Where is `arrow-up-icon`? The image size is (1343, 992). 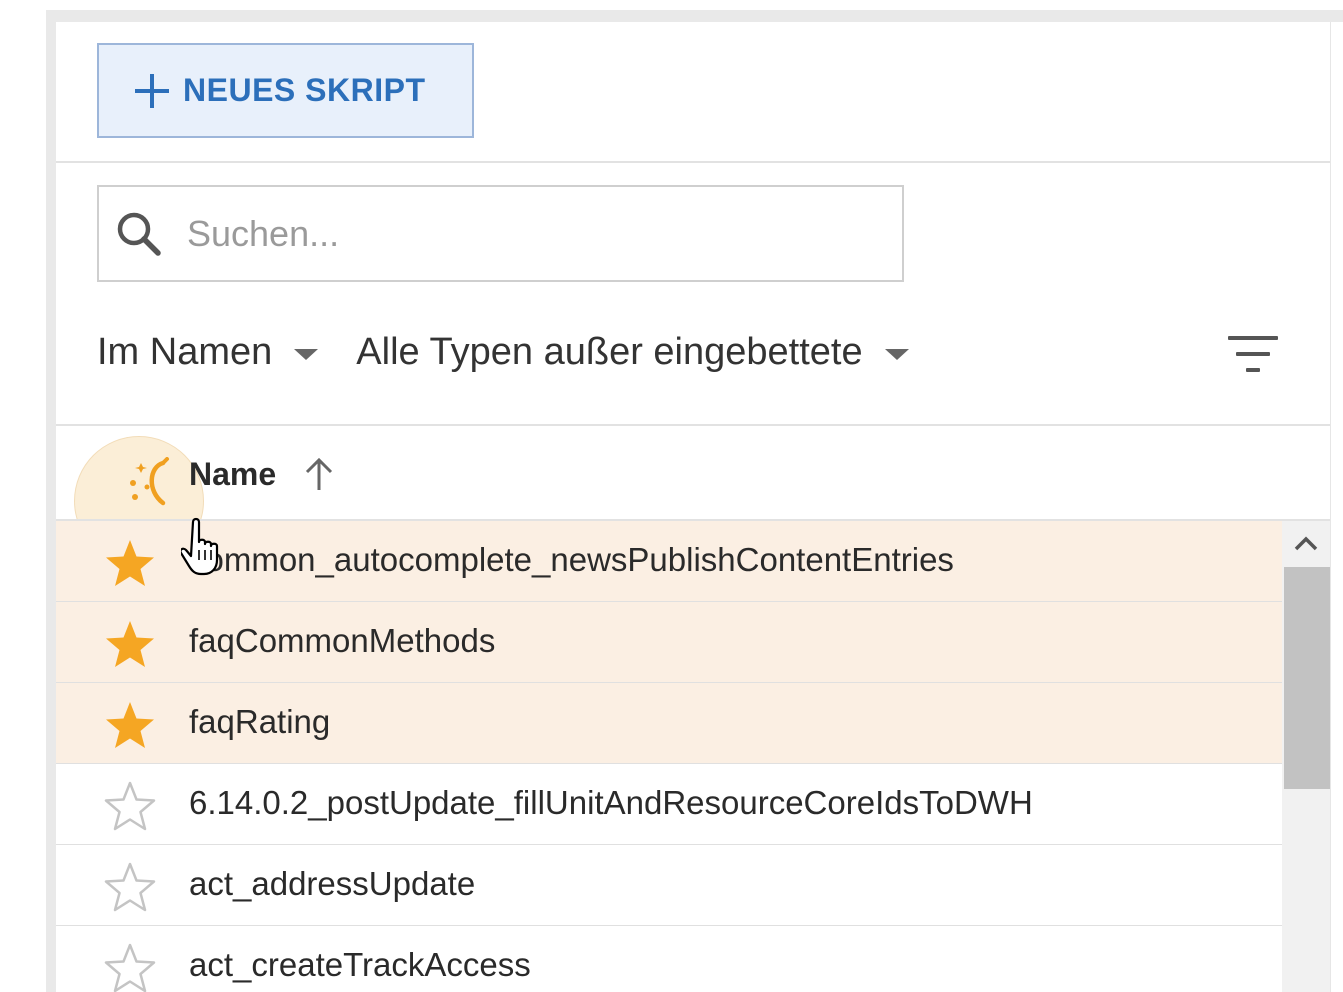
arrow-up-icon is located at coordinates (319, 474).